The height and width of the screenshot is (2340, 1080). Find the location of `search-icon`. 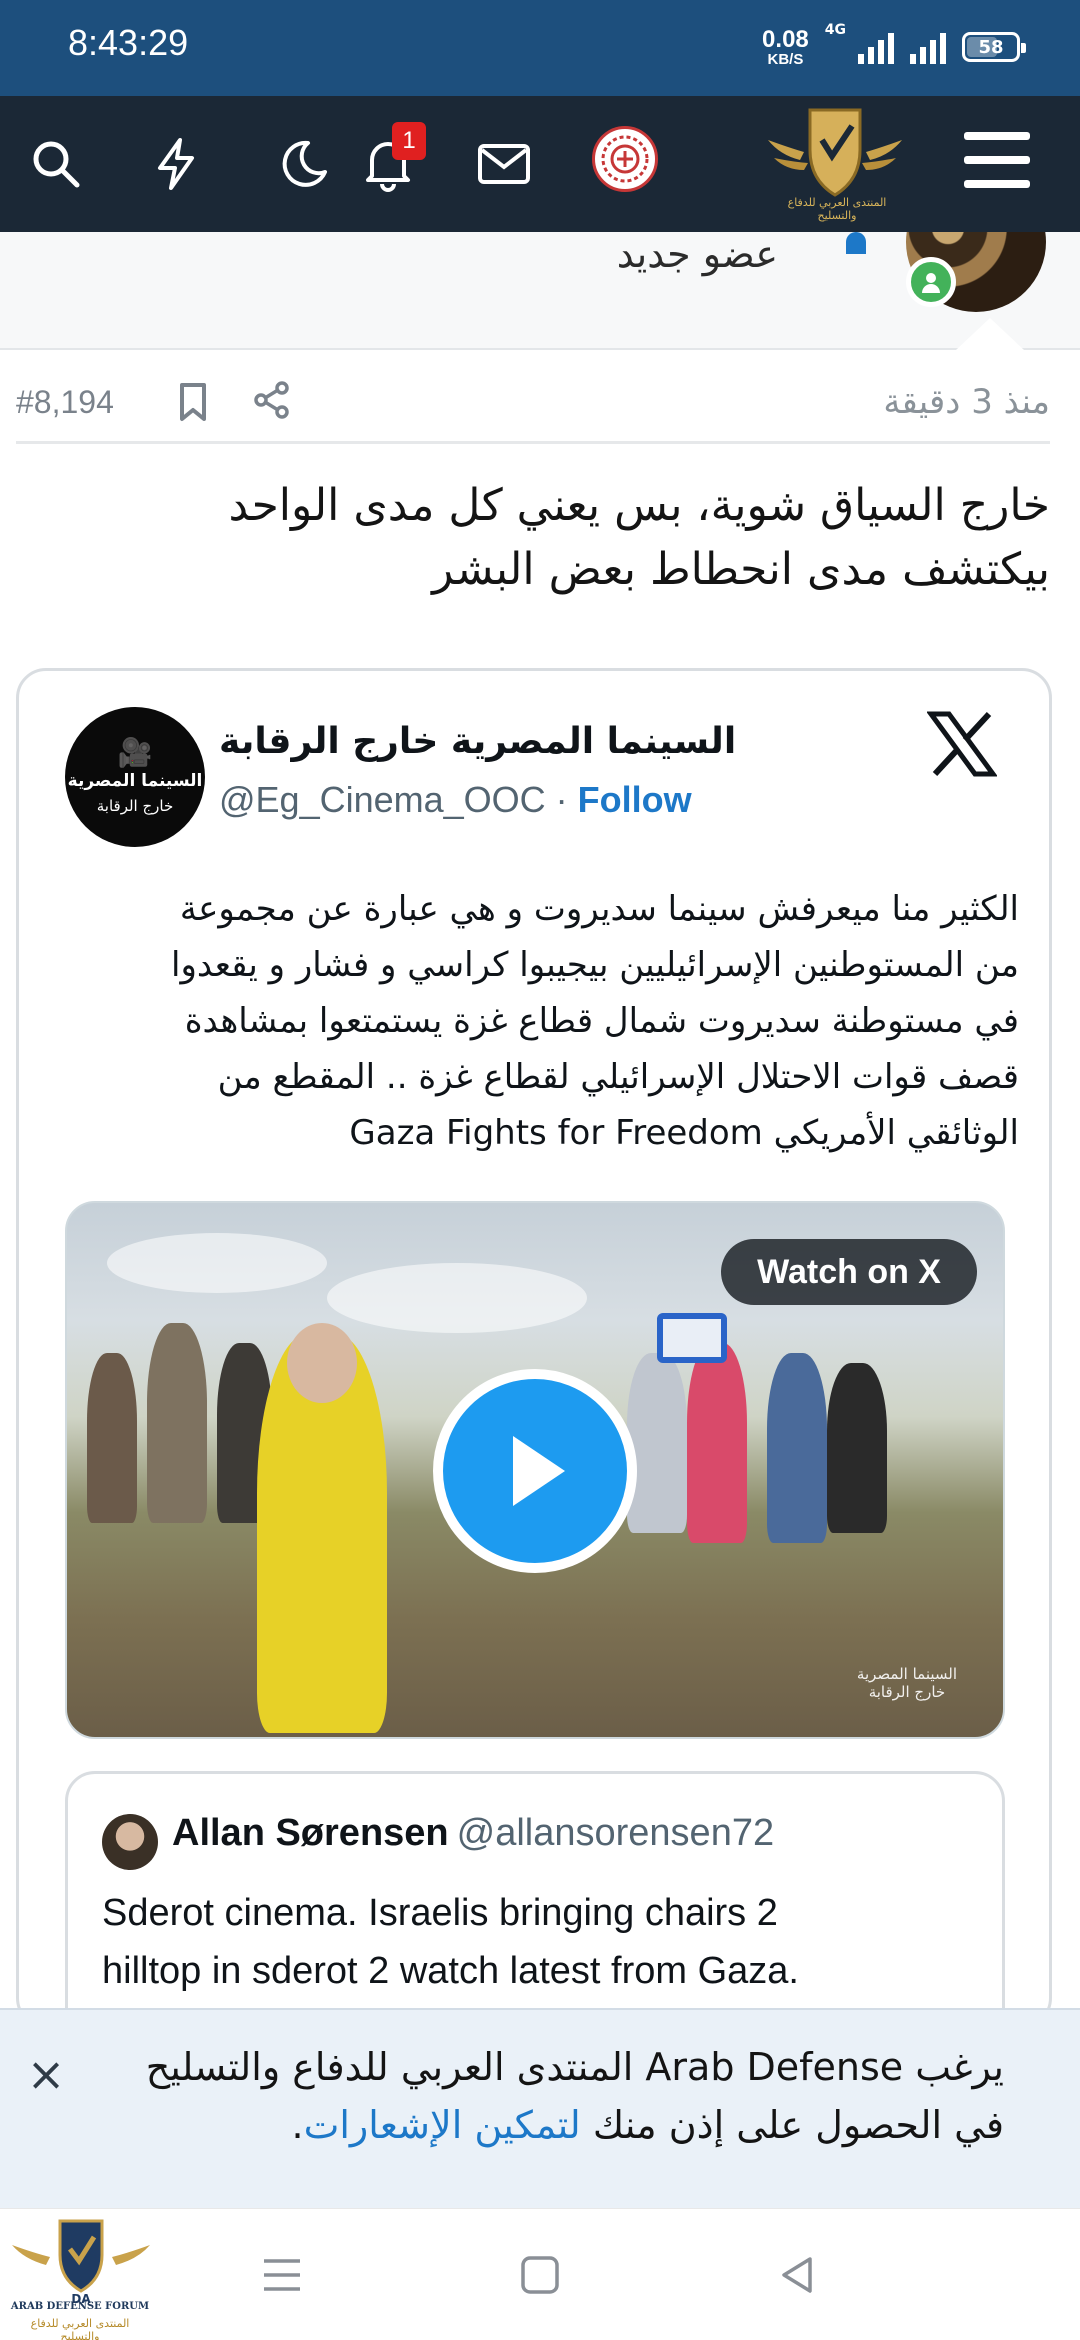

search-icon is located at coordinates (56, 164).